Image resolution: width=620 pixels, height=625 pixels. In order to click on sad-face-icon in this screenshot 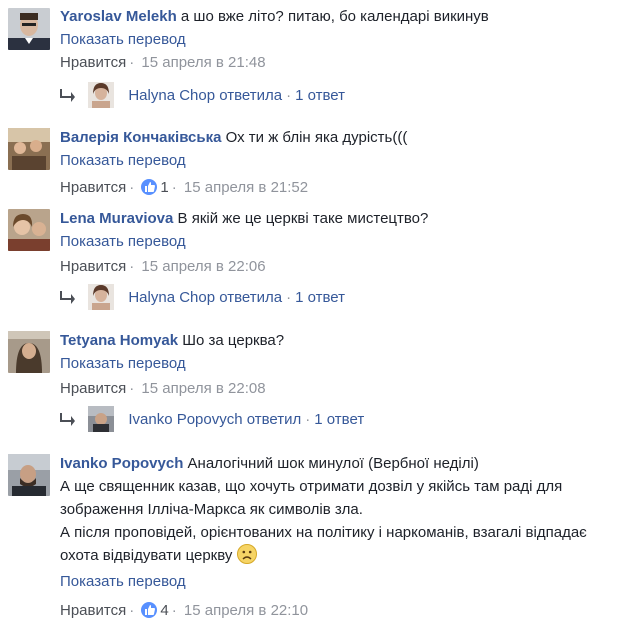, I will do `click(246, 554)`.